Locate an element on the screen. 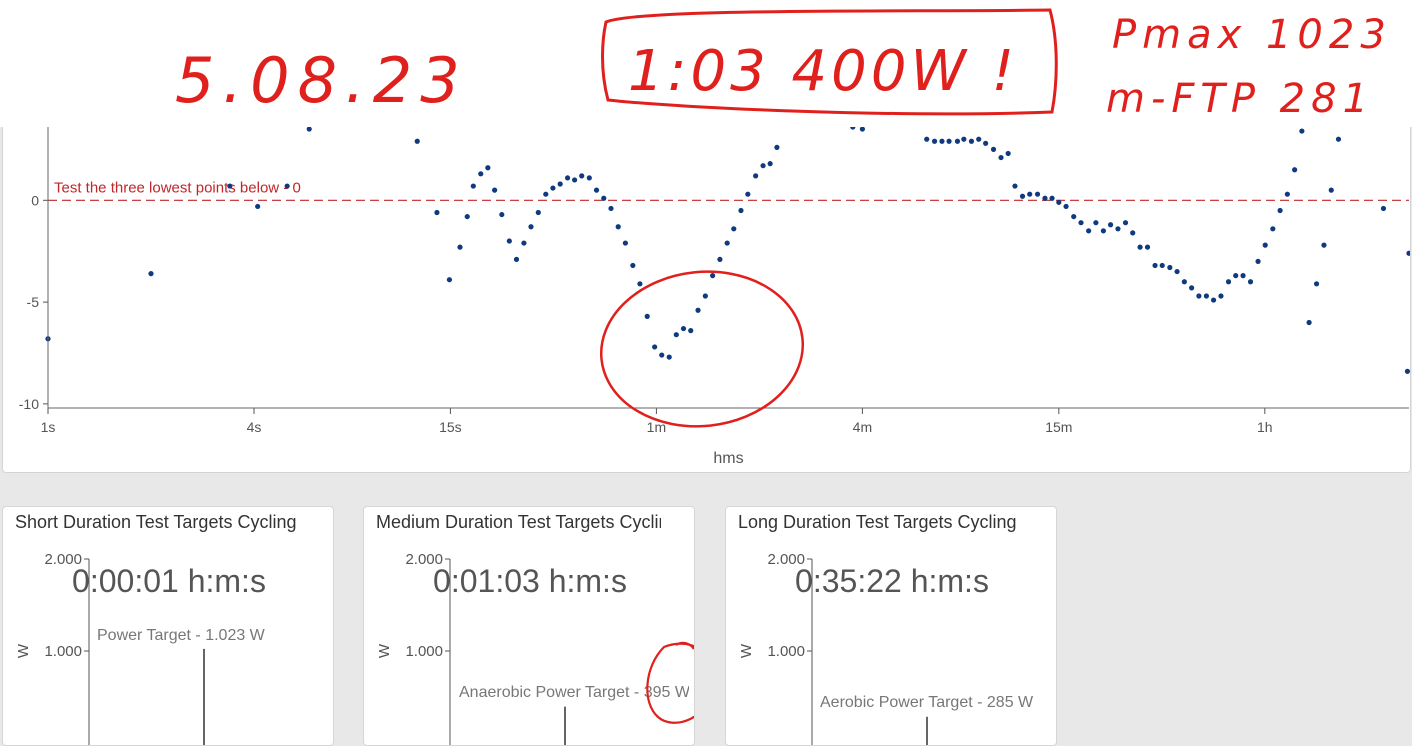  panel-duration: 0:01:03 h:m:s is located at coordinates (530, 581).